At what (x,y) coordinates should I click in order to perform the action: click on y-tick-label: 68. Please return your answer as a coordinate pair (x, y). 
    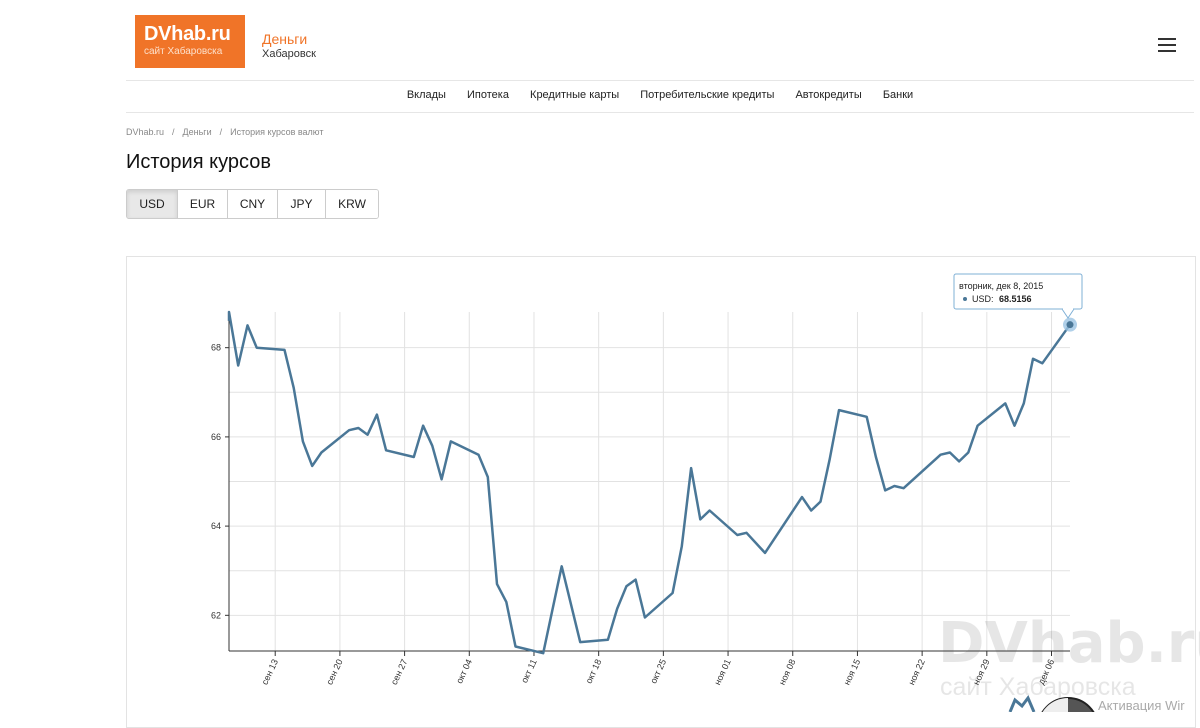
    Looking at the image, I should click on (216, 348).